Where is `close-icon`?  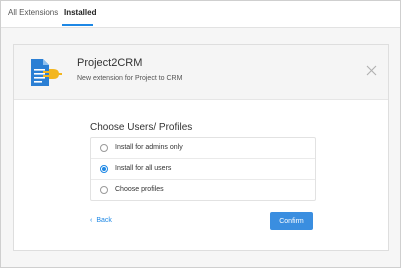
close-icon is located at coordinates (371, 70).